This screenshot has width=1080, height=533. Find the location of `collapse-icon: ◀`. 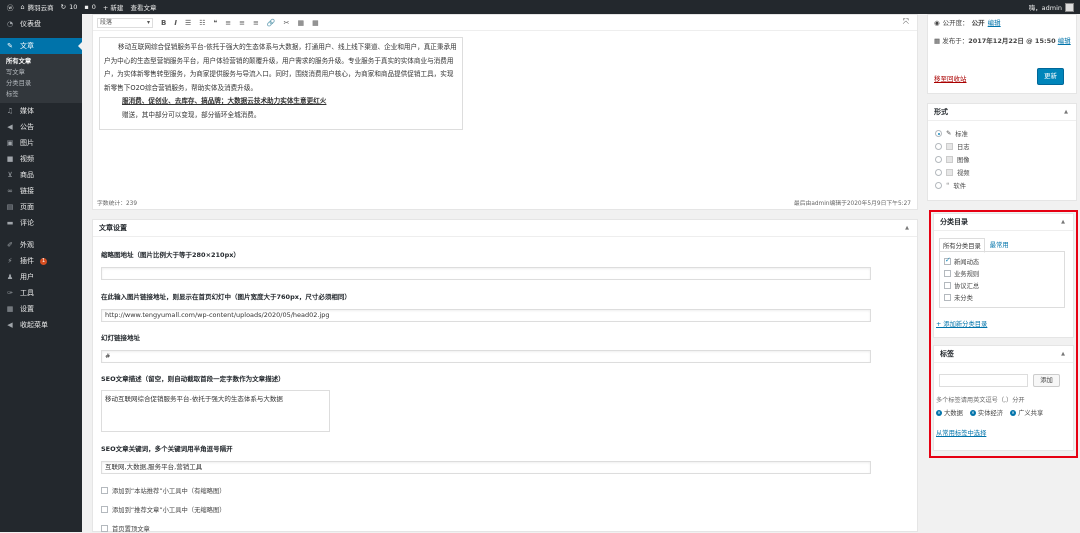

collapse-icon: ◀ is located at coordinates (10, 325).